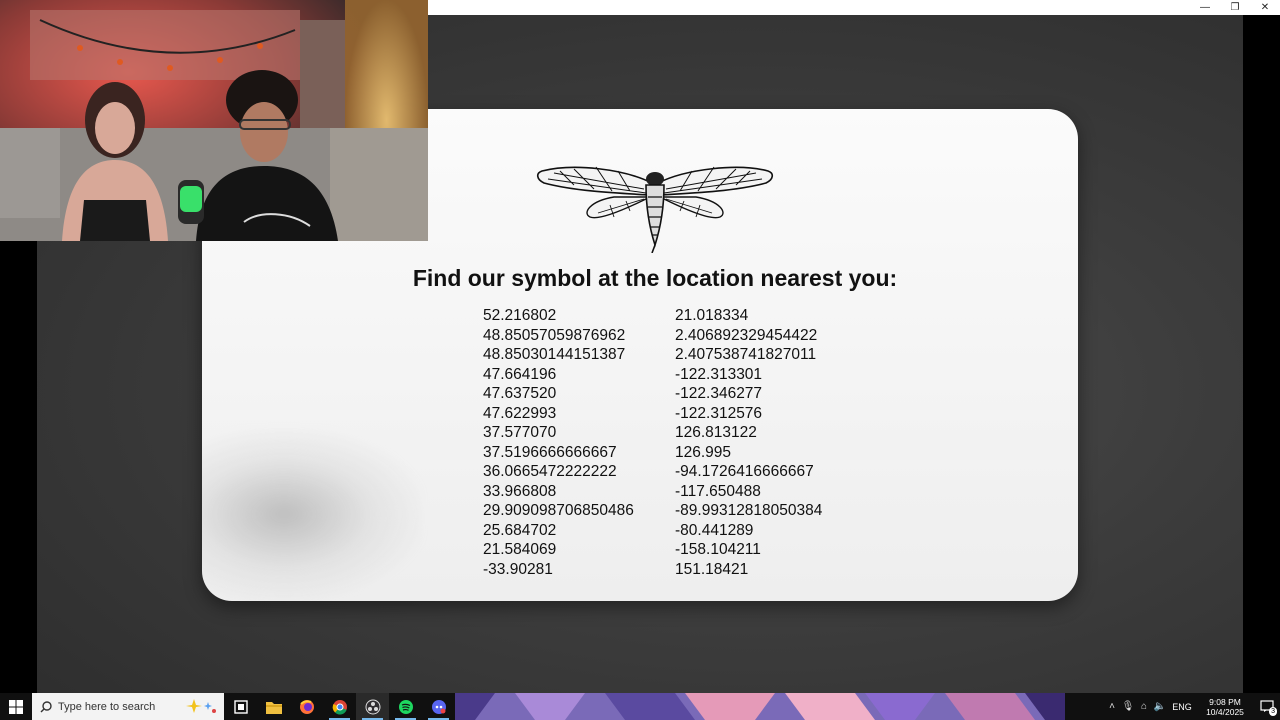 This screenshot has width=1280, height=720. What do you see at coordinates (719, 393) in the screenshot?
I see `longitude-value: -122.346277` at bounding box center [719, 393].